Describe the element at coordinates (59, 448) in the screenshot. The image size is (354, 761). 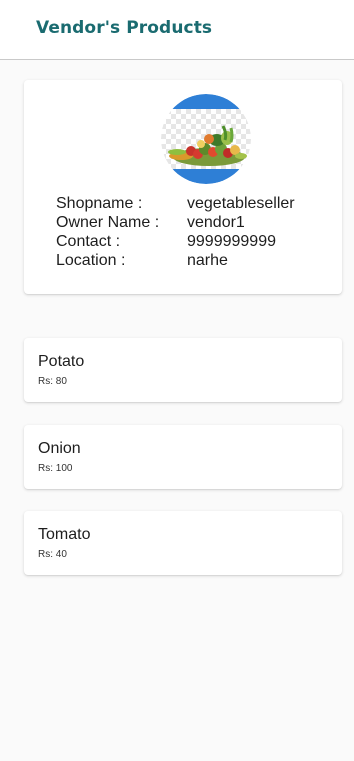
I see `product-name: Onion` at that location.